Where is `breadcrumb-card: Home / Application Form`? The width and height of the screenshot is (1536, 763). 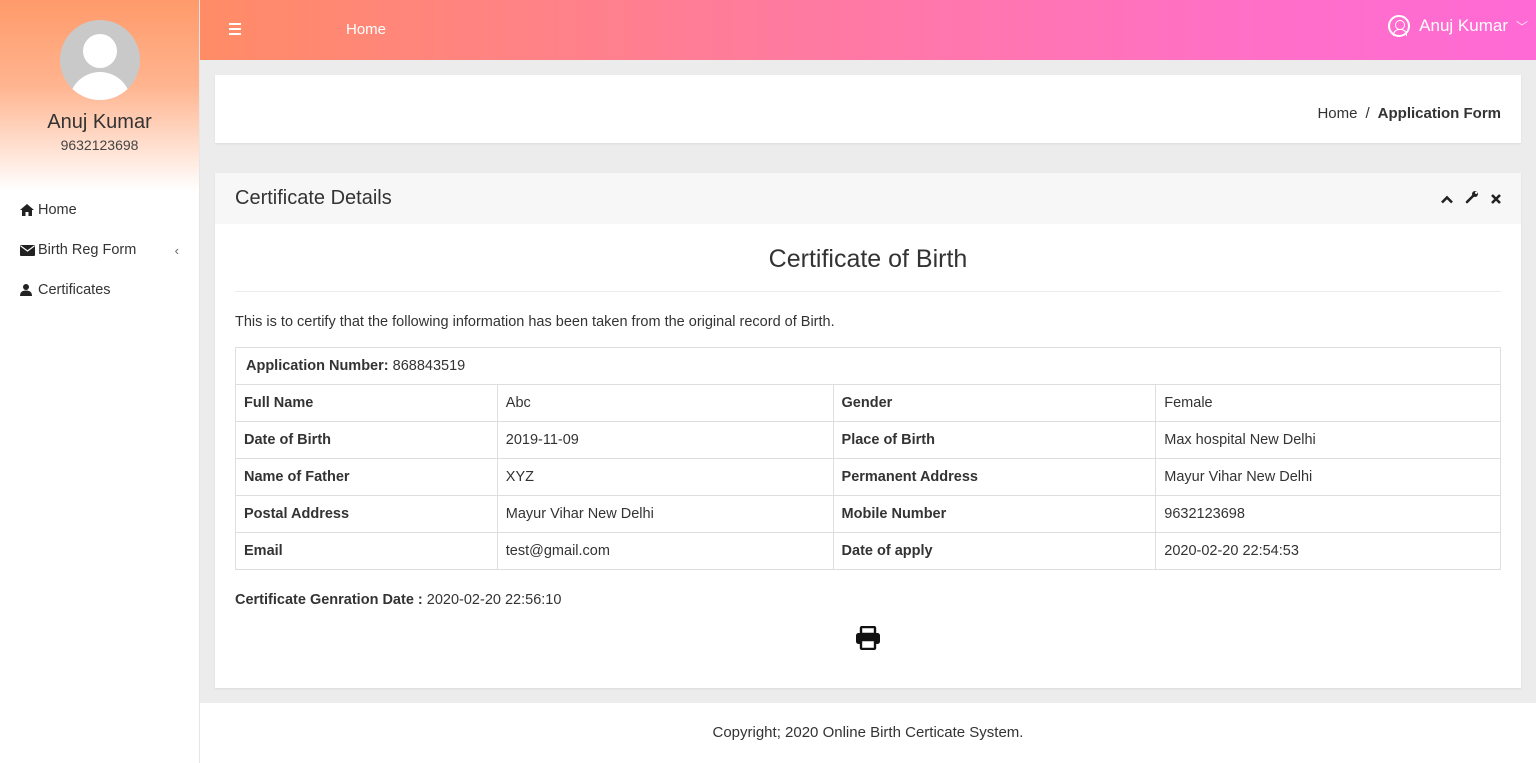 breadcrumb-card: Home / Application Form is located at coordinates (868, 109).